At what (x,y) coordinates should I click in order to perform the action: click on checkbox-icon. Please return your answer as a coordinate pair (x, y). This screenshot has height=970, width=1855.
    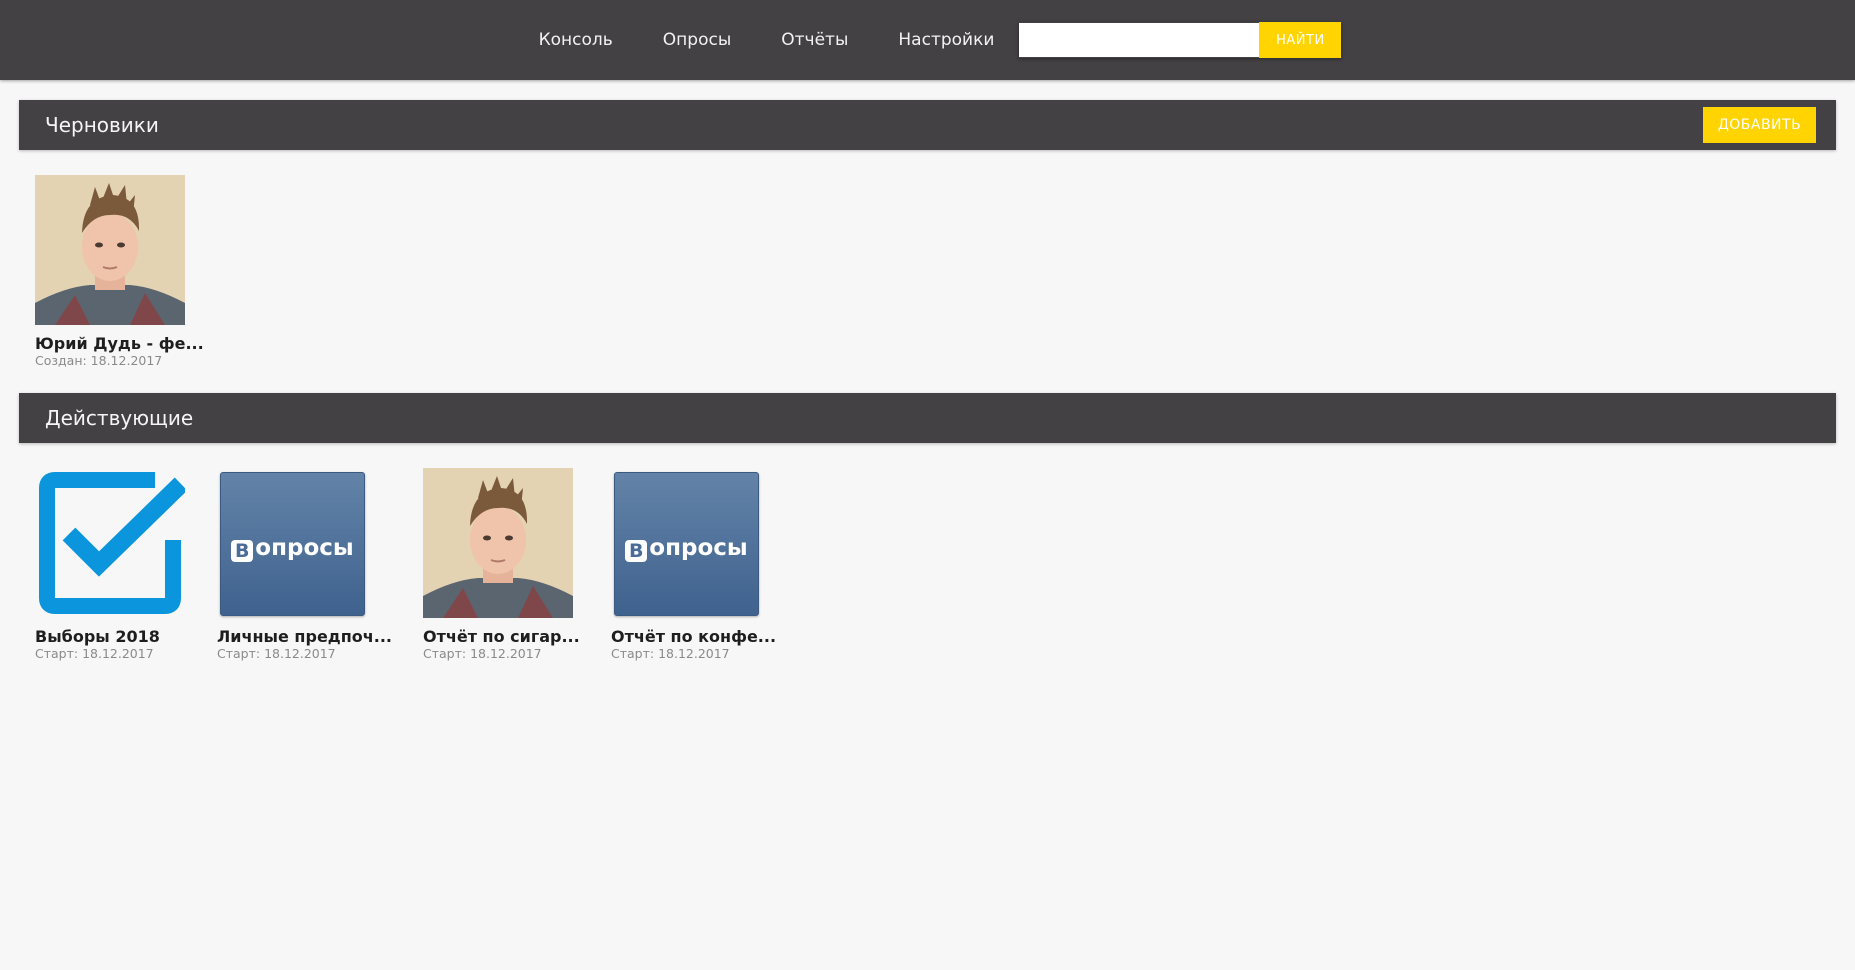
    Looking at the image, I should click on (110, 543).